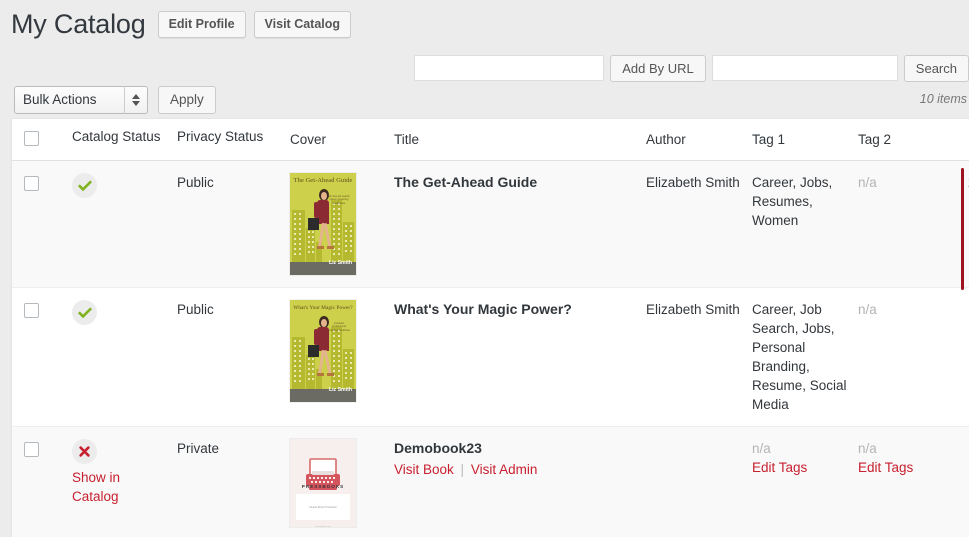 This screenshot has width=969, height=537. I want to click on edit-tags-link-2: Edit Tags, so click(885, 467).